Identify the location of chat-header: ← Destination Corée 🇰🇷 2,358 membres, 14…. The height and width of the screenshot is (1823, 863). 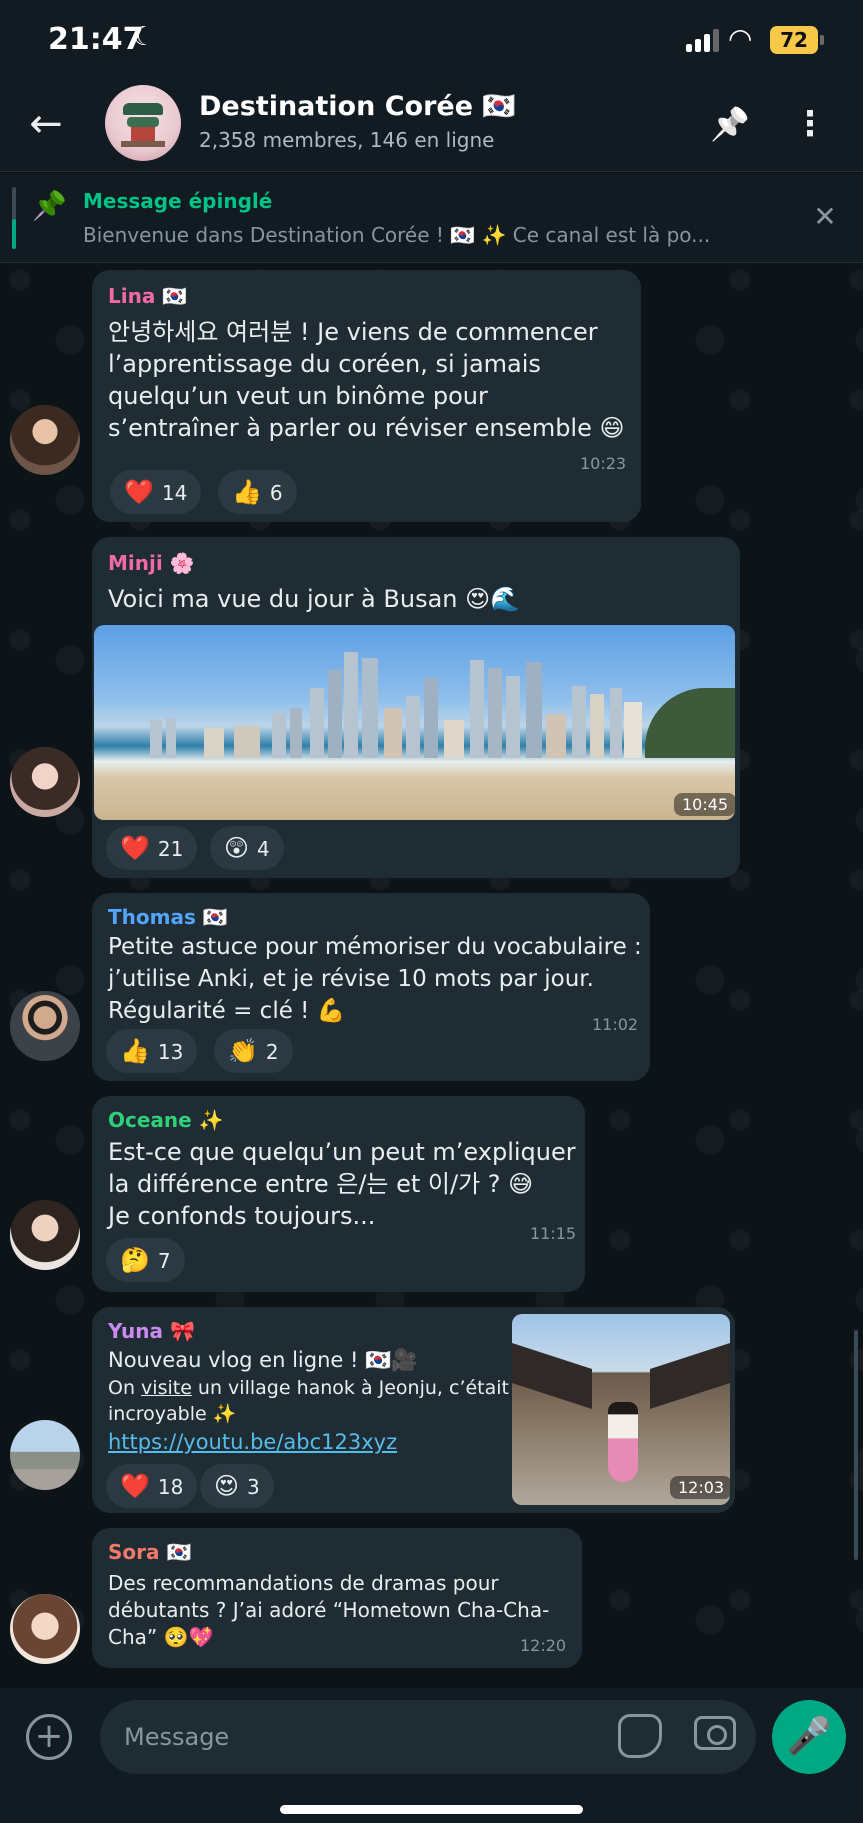
(431, 126).